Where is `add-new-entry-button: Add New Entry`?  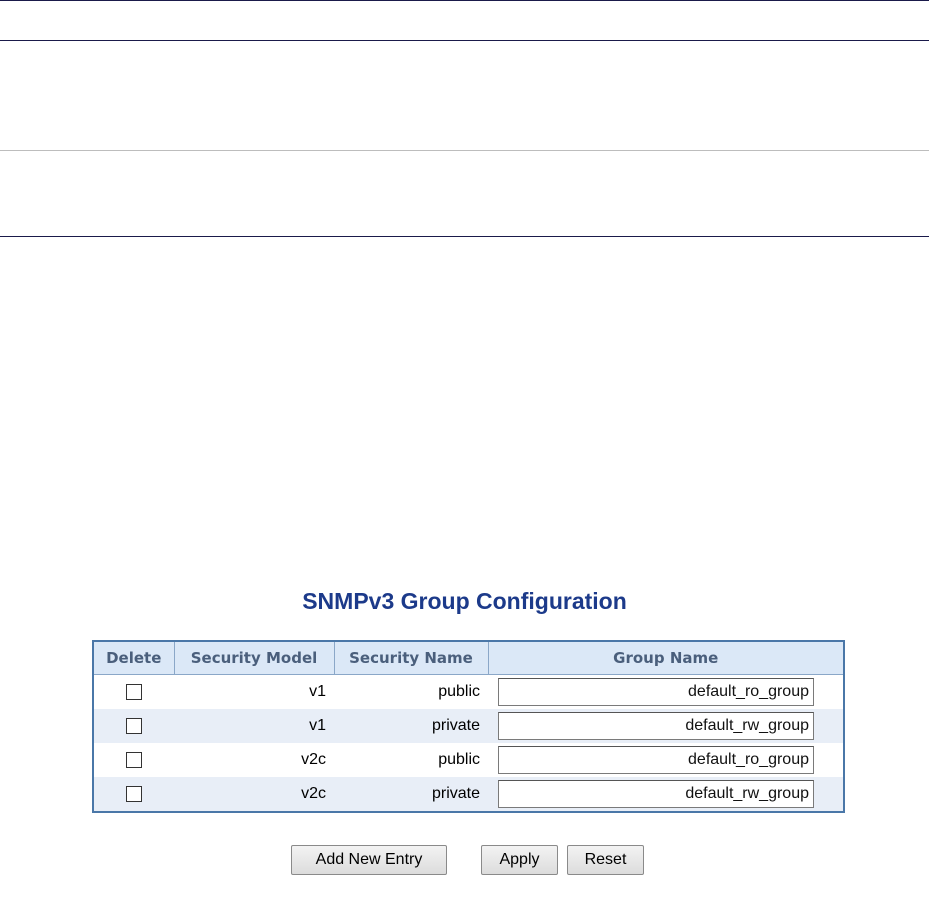
add-new-entry-button: Add New Entry is located at coordinates (369, 860).